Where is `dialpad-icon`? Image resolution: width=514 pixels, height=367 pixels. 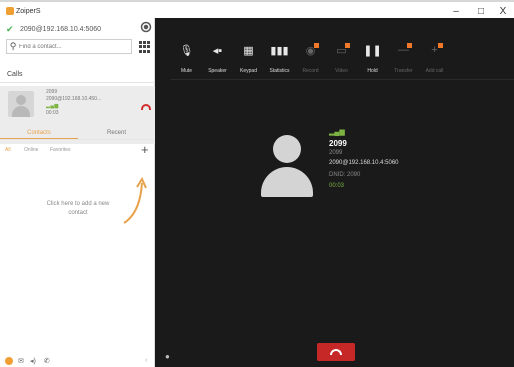
dialpad-icon is located at coordinates (145, 47).